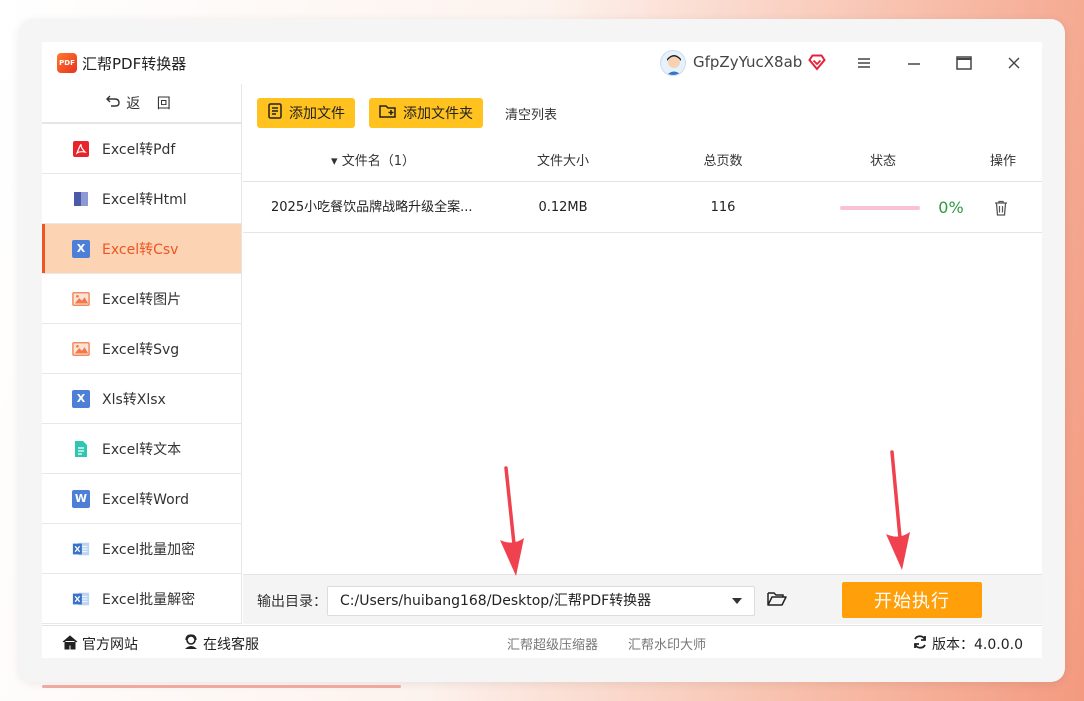  Describe the element at coordinates (563, 207) in the screenshot. I see `file-size: 0.12MB` at that location.